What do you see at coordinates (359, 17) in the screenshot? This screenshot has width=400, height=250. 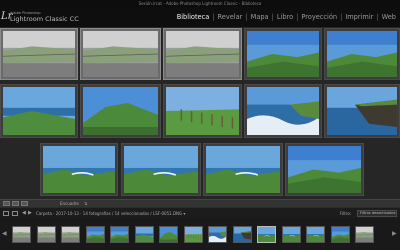 I see `module-imprimir: Imprimir` at bounding box center [359, 17].